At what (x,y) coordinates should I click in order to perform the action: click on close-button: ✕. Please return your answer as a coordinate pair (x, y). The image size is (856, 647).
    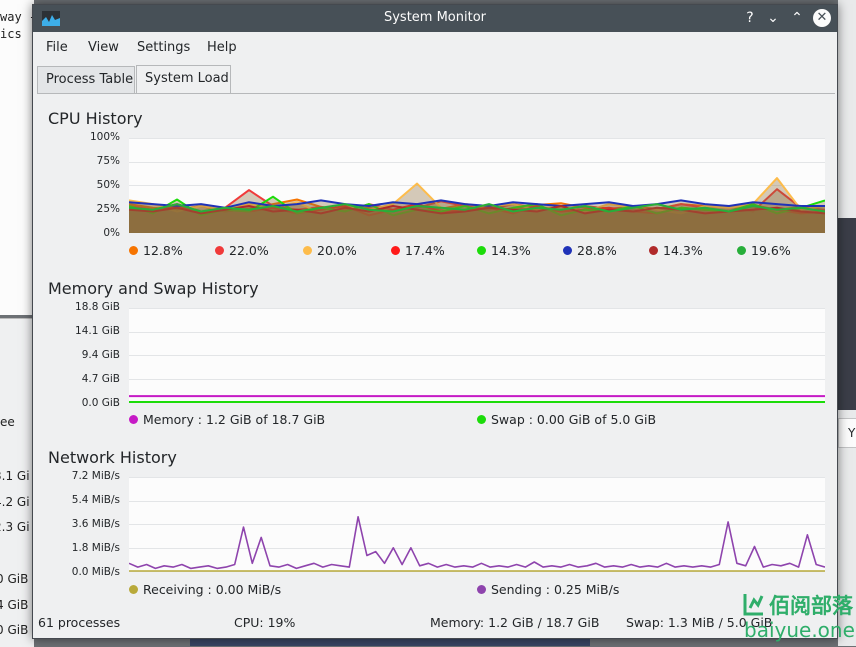
    Looking at the image, I should click on (822, 18).